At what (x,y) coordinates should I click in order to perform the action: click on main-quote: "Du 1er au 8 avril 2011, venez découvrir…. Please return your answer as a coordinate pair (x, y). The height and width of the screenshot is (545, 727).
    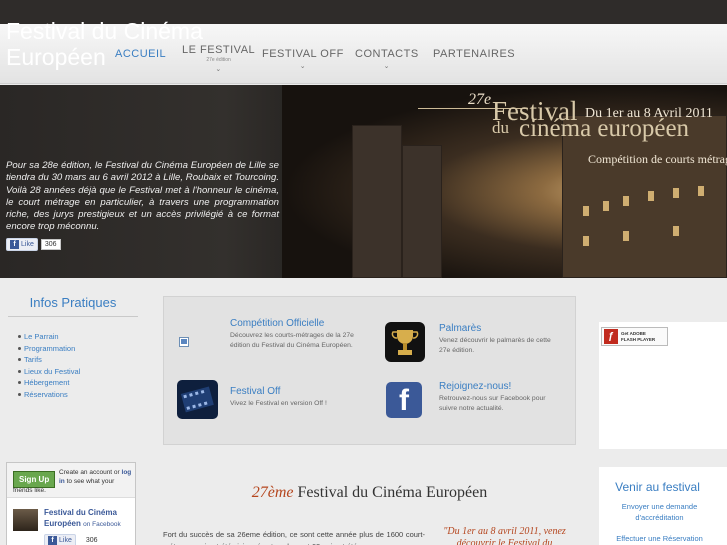
    Looking at the image, I should click on (504, 535).